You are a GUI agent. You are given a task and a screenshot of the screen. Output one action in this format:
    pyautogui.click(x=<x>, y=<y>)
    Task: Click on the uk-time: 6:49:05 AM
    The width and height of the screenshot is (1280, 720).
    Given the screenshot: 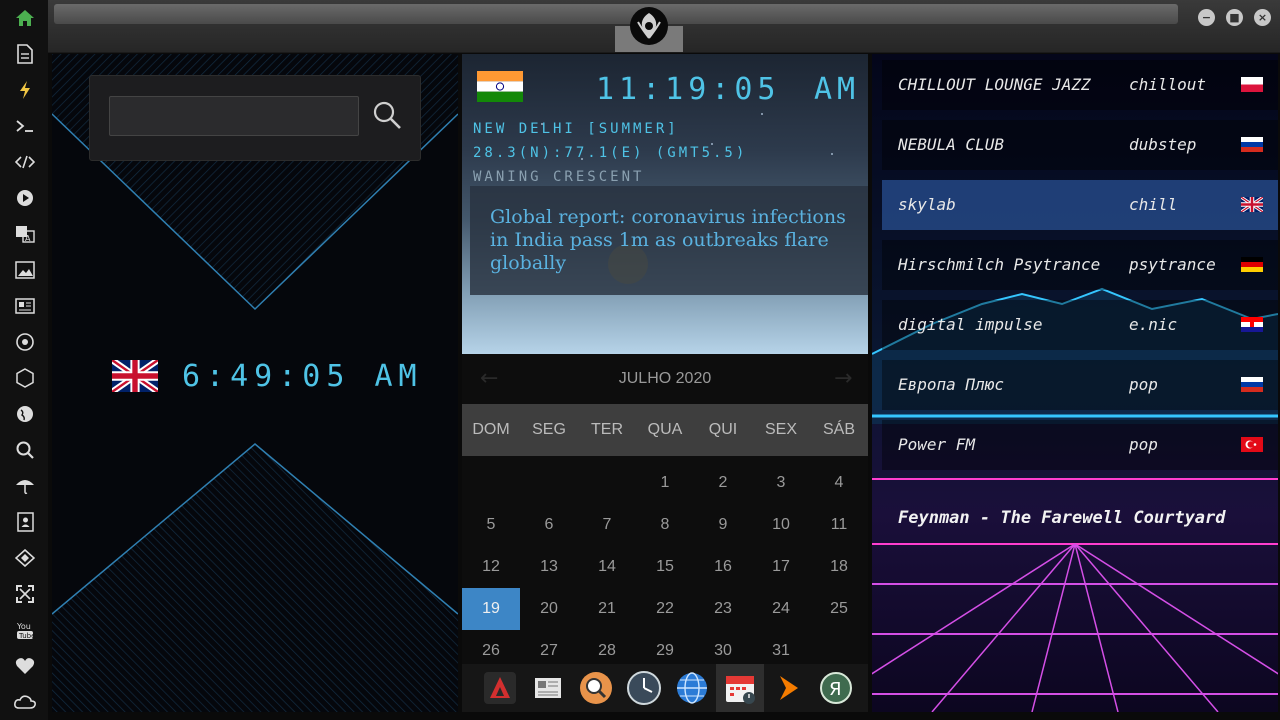 What is the action you would take?
    pyautogui.click(x=302, y=376)
    